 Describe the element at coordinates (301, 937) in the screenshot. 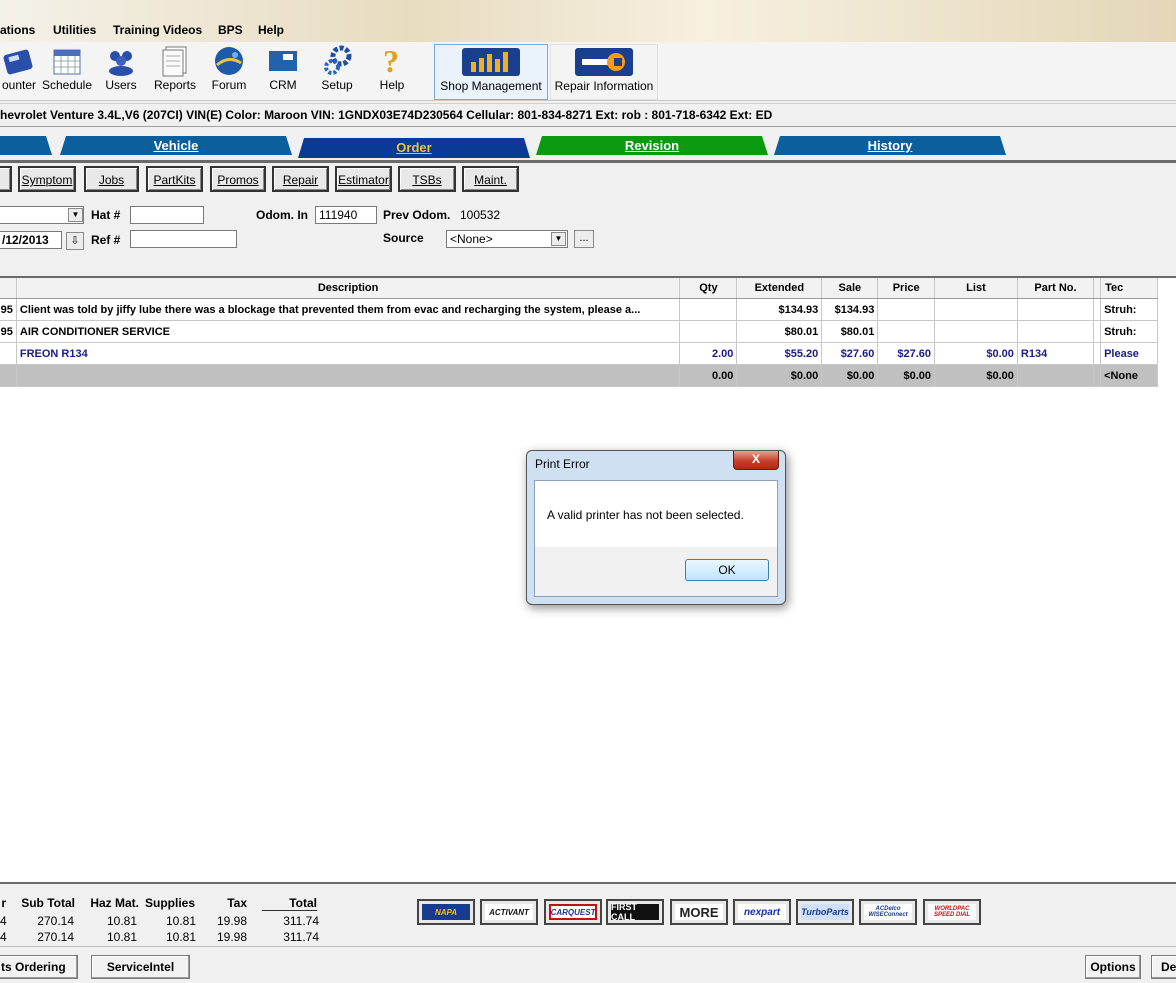

I see `totals-total: 311.74` at that location.